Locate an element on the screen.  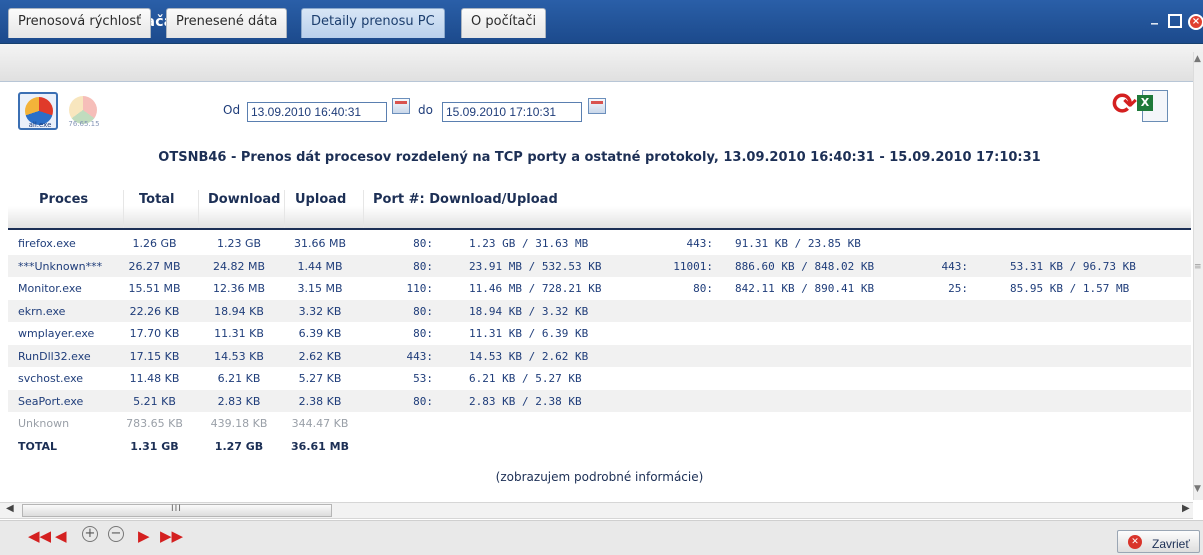
upload-cell: 3.15 MB is located at coordinates (320, 288).